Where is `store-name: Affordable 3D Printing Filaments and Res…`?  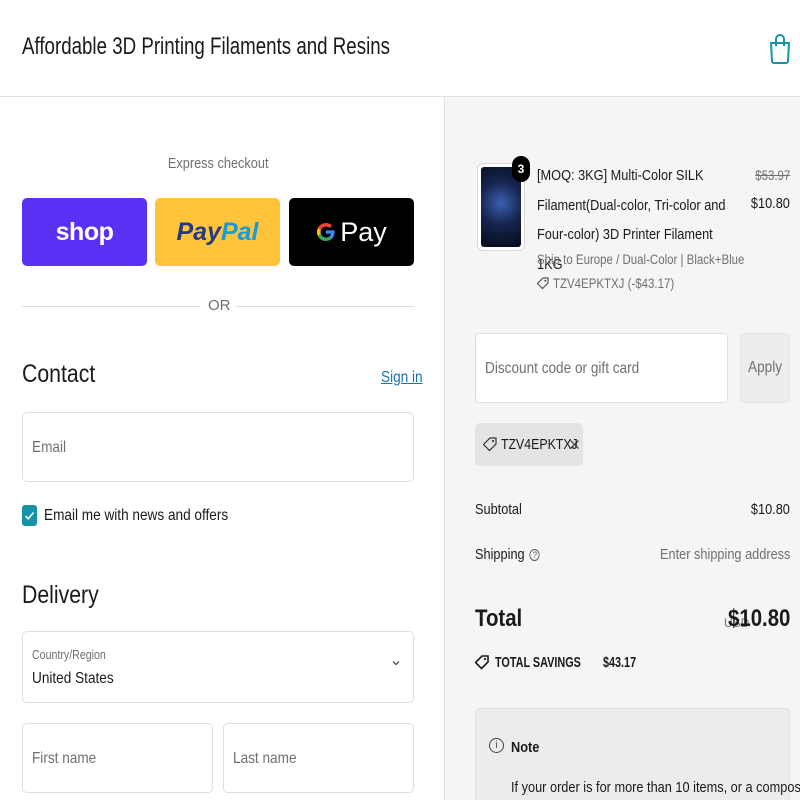
store-name: Affordable 3D Printing Filaments and Res… is located at coordinates (206, 47).